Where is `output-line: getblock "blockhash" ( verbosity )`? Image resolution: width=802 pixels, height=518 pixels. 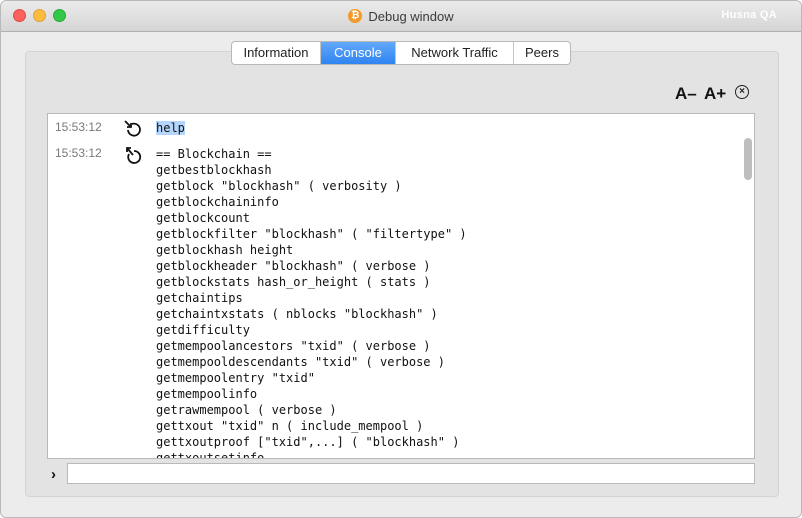
output-line: getblock "blockhash" ( verbosity ) is located at coordinates (279, 186).